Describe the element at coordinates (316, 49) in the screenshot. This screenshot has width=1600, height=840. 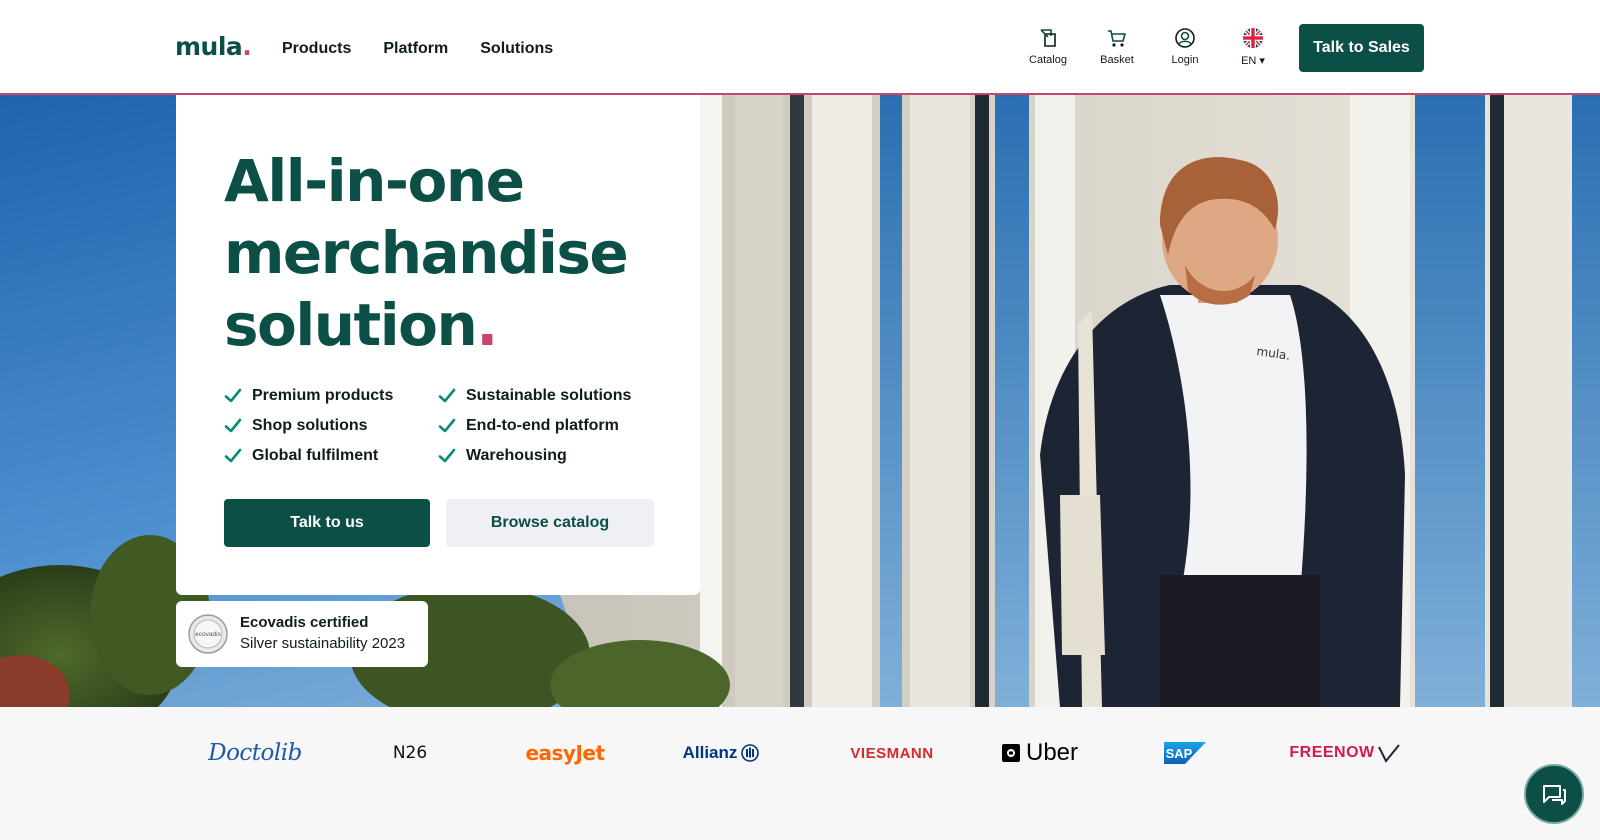
I see `nav-products: Products` at that location.